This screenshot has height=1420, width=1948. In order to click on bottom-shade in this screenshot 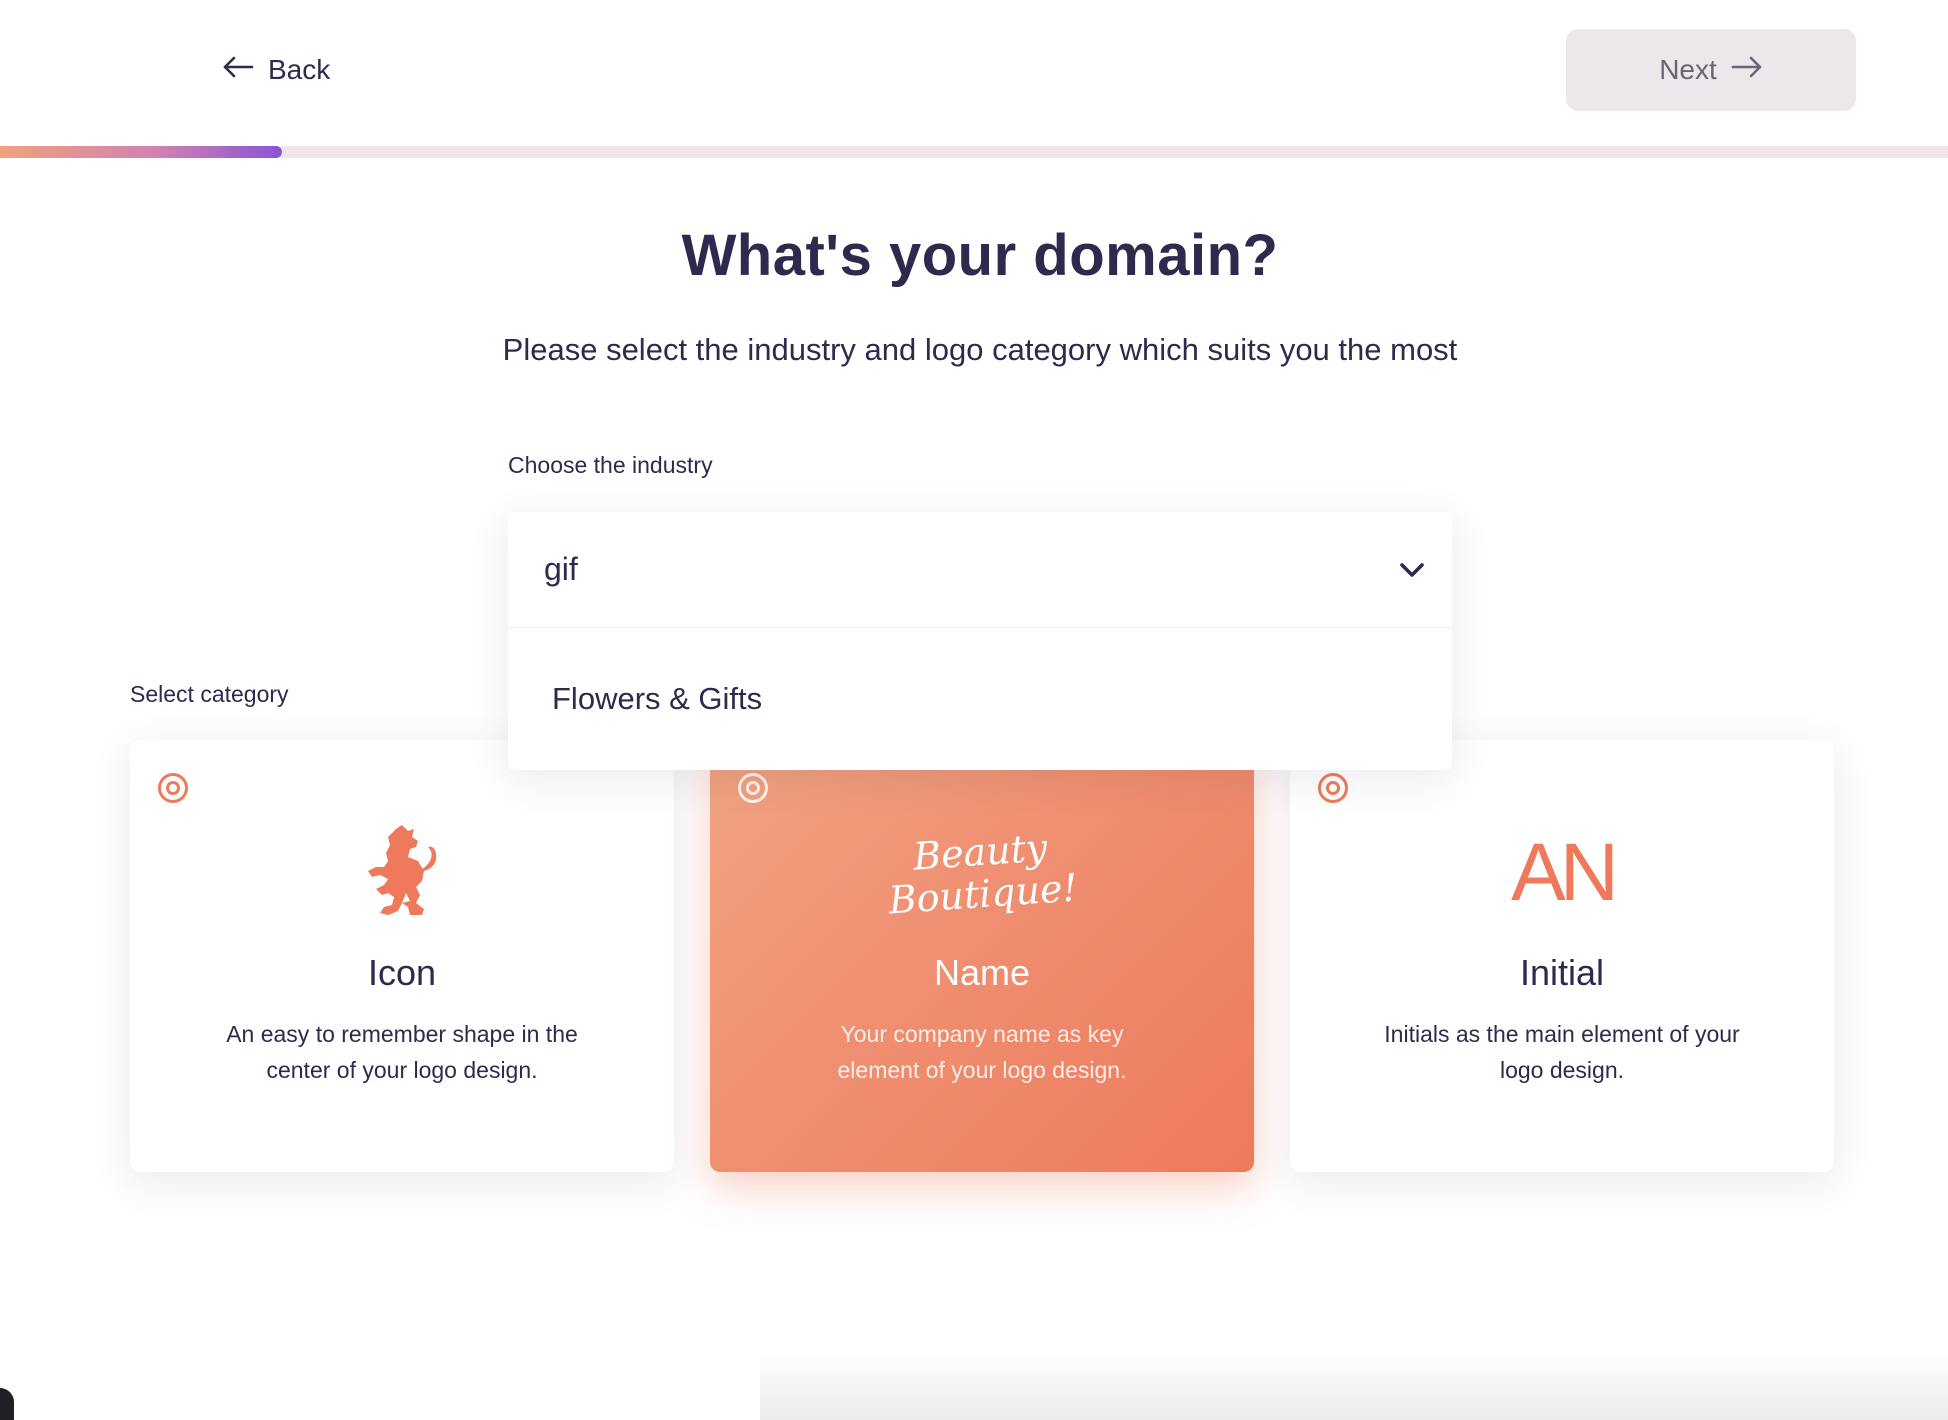, I will do `click(1354, 1387)`.